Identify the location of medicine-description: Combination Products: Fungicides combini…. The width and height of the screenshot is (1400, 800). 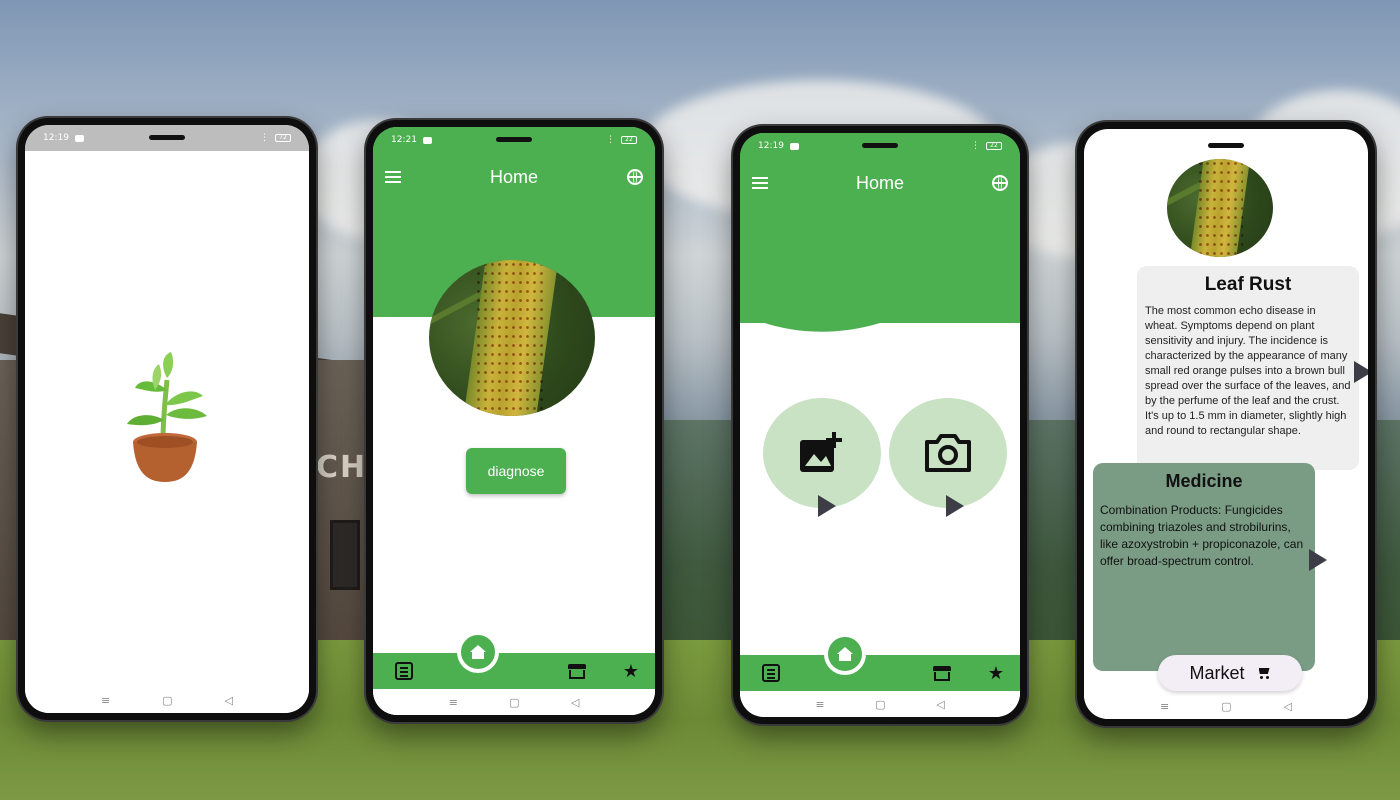
(1202, 535).